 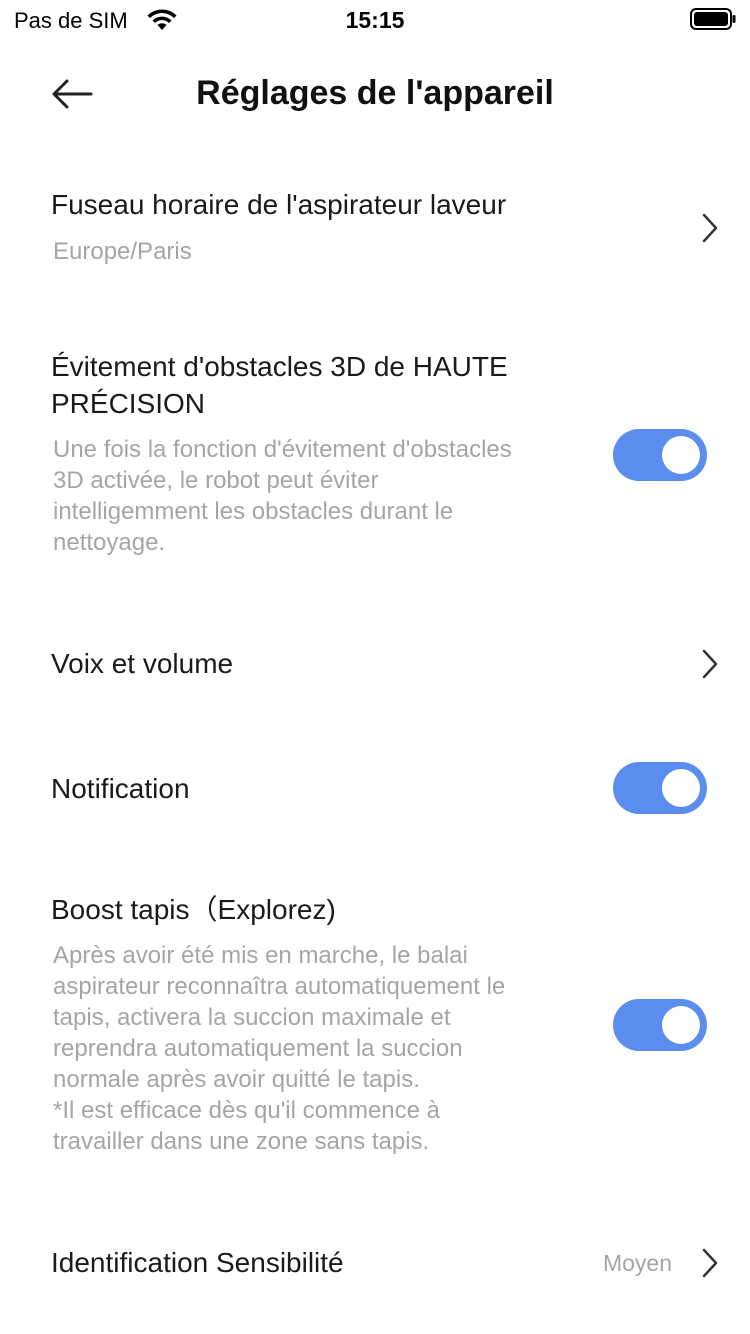 I want to click on notification-title: Notification, so click(x=120, y=788).